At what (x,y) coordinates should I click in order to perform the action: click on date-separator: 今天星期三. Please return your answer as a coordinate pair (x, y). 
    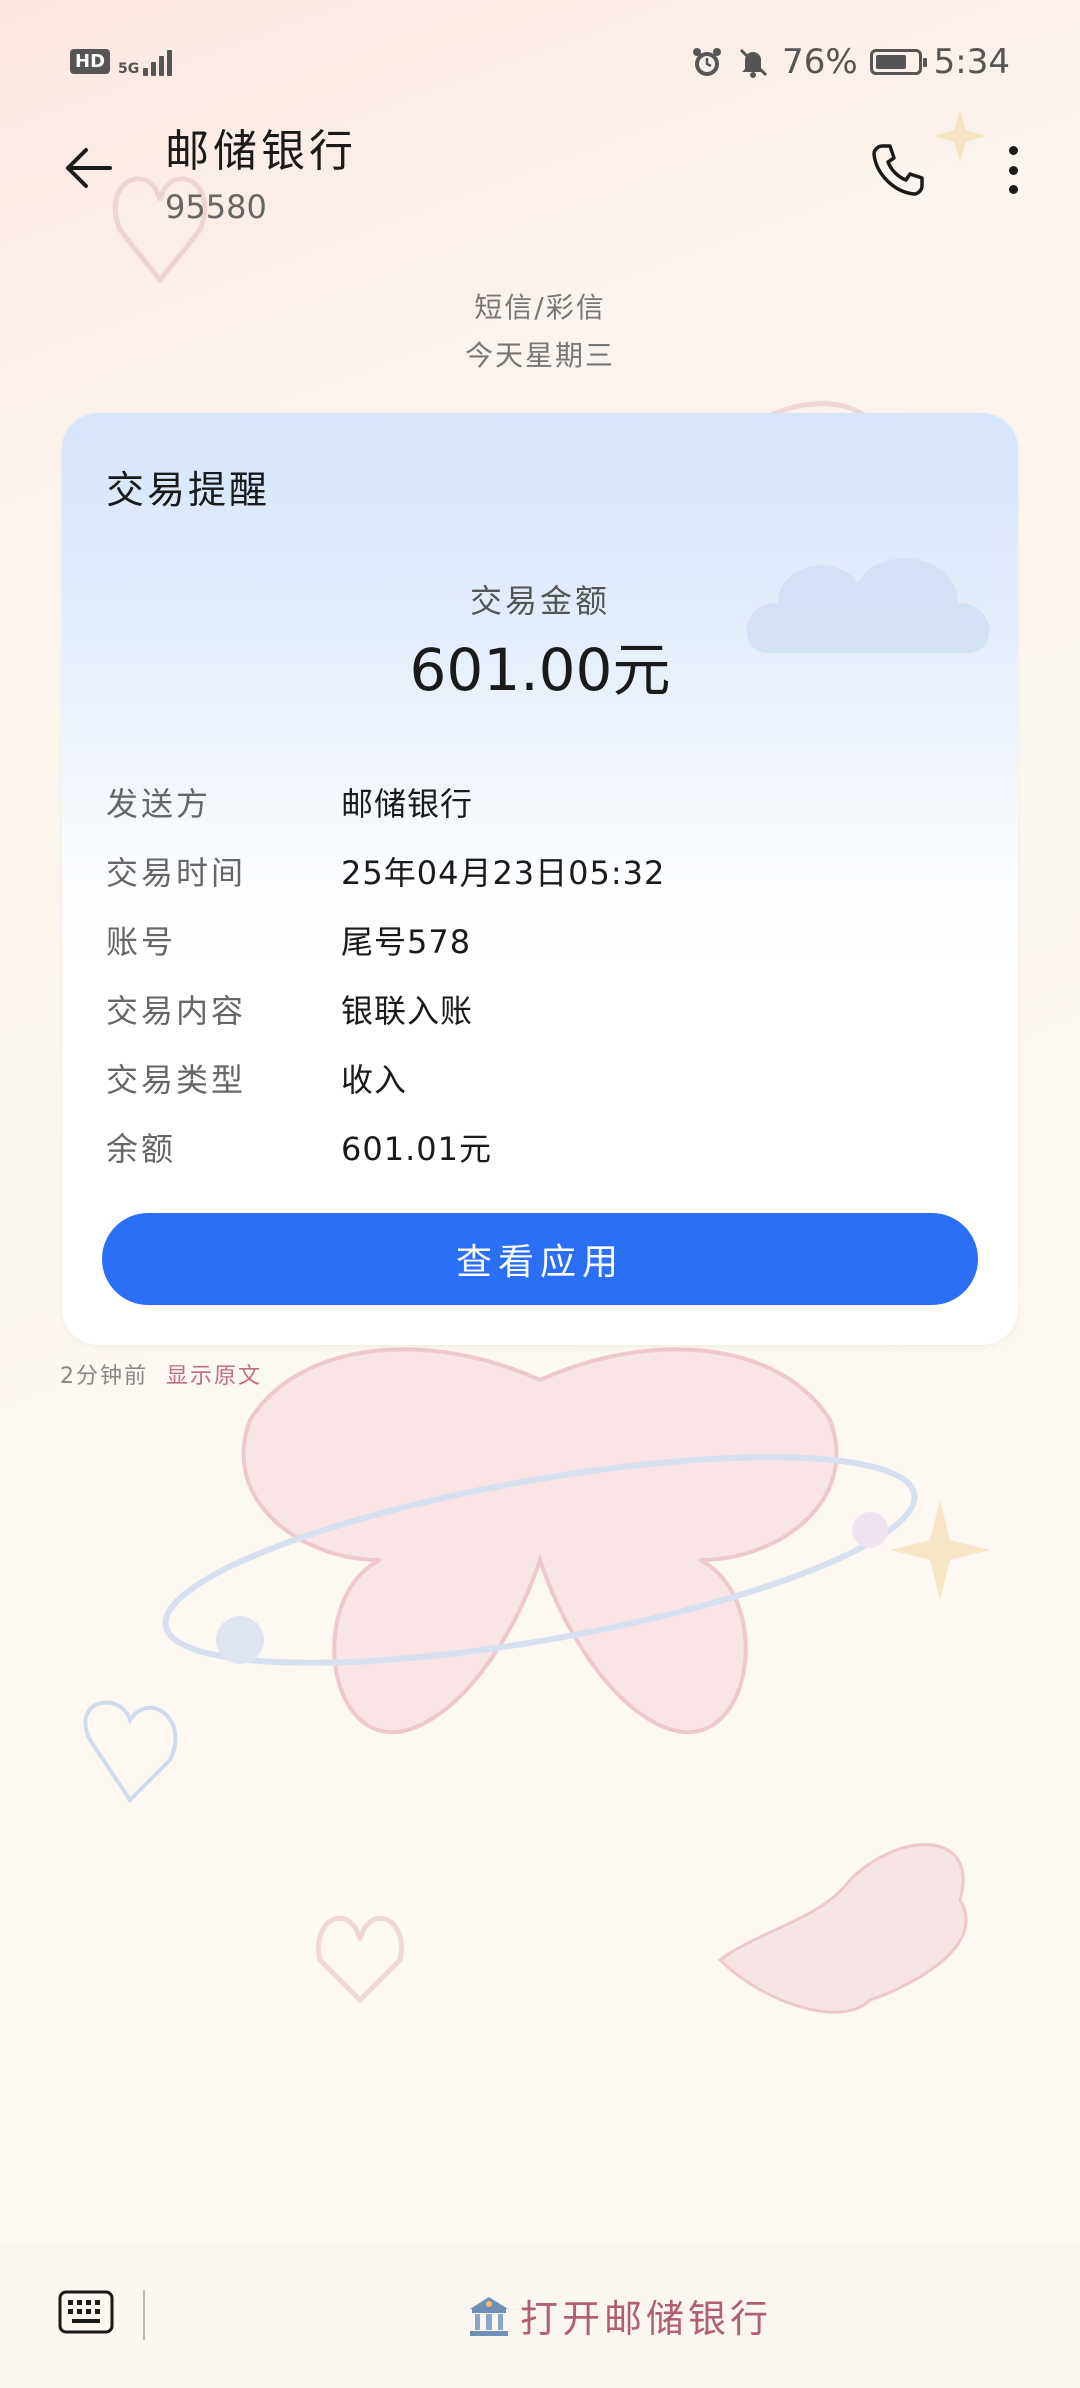
    Looking at the image, I should click on (539, 355).